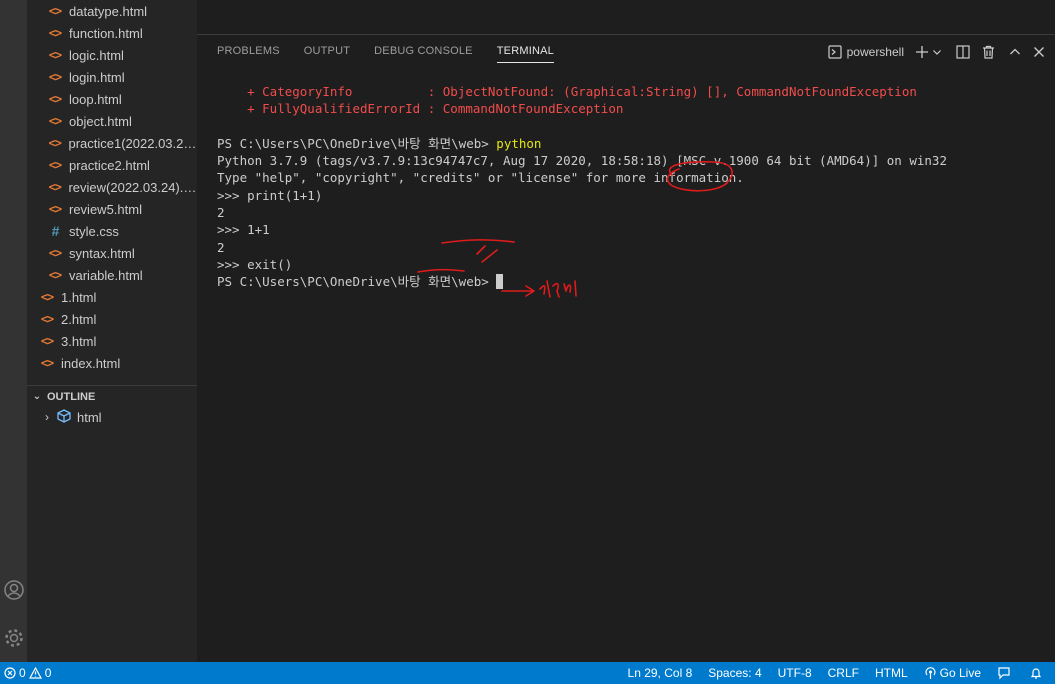 Image resolution: width=1055 pixels, height=684 pixels. I want to click on file-item: <> 3.html, so click(112, 341).